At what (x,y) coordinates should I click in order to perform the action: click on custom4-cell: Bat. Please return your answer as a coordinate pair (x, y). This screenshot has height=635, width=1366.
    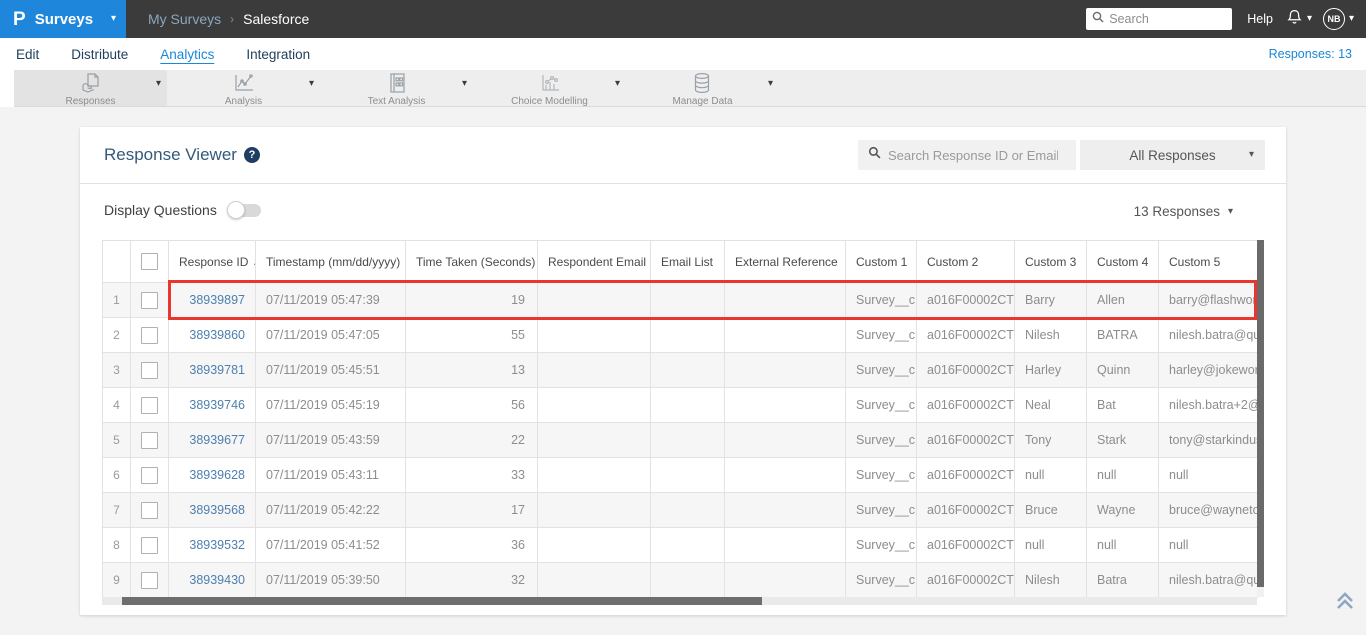
    Looking at the image, I should click on (1122, 405).